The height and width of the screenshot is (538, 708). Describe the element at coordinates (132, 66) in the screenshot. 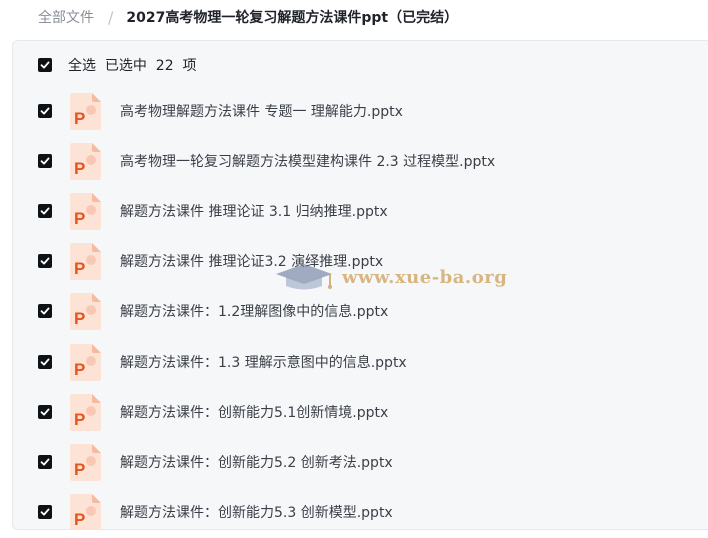

I see `selection-count-label: 全选 已选中 22 项` at that location.